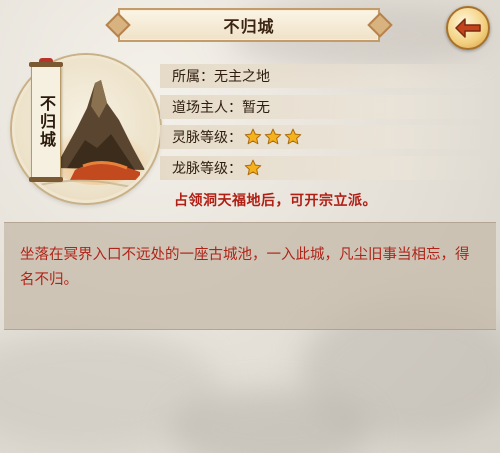 This screenshot has height=453, width=500. I want to click on master-row: 道场主人： 暂无, so click(325, 107).